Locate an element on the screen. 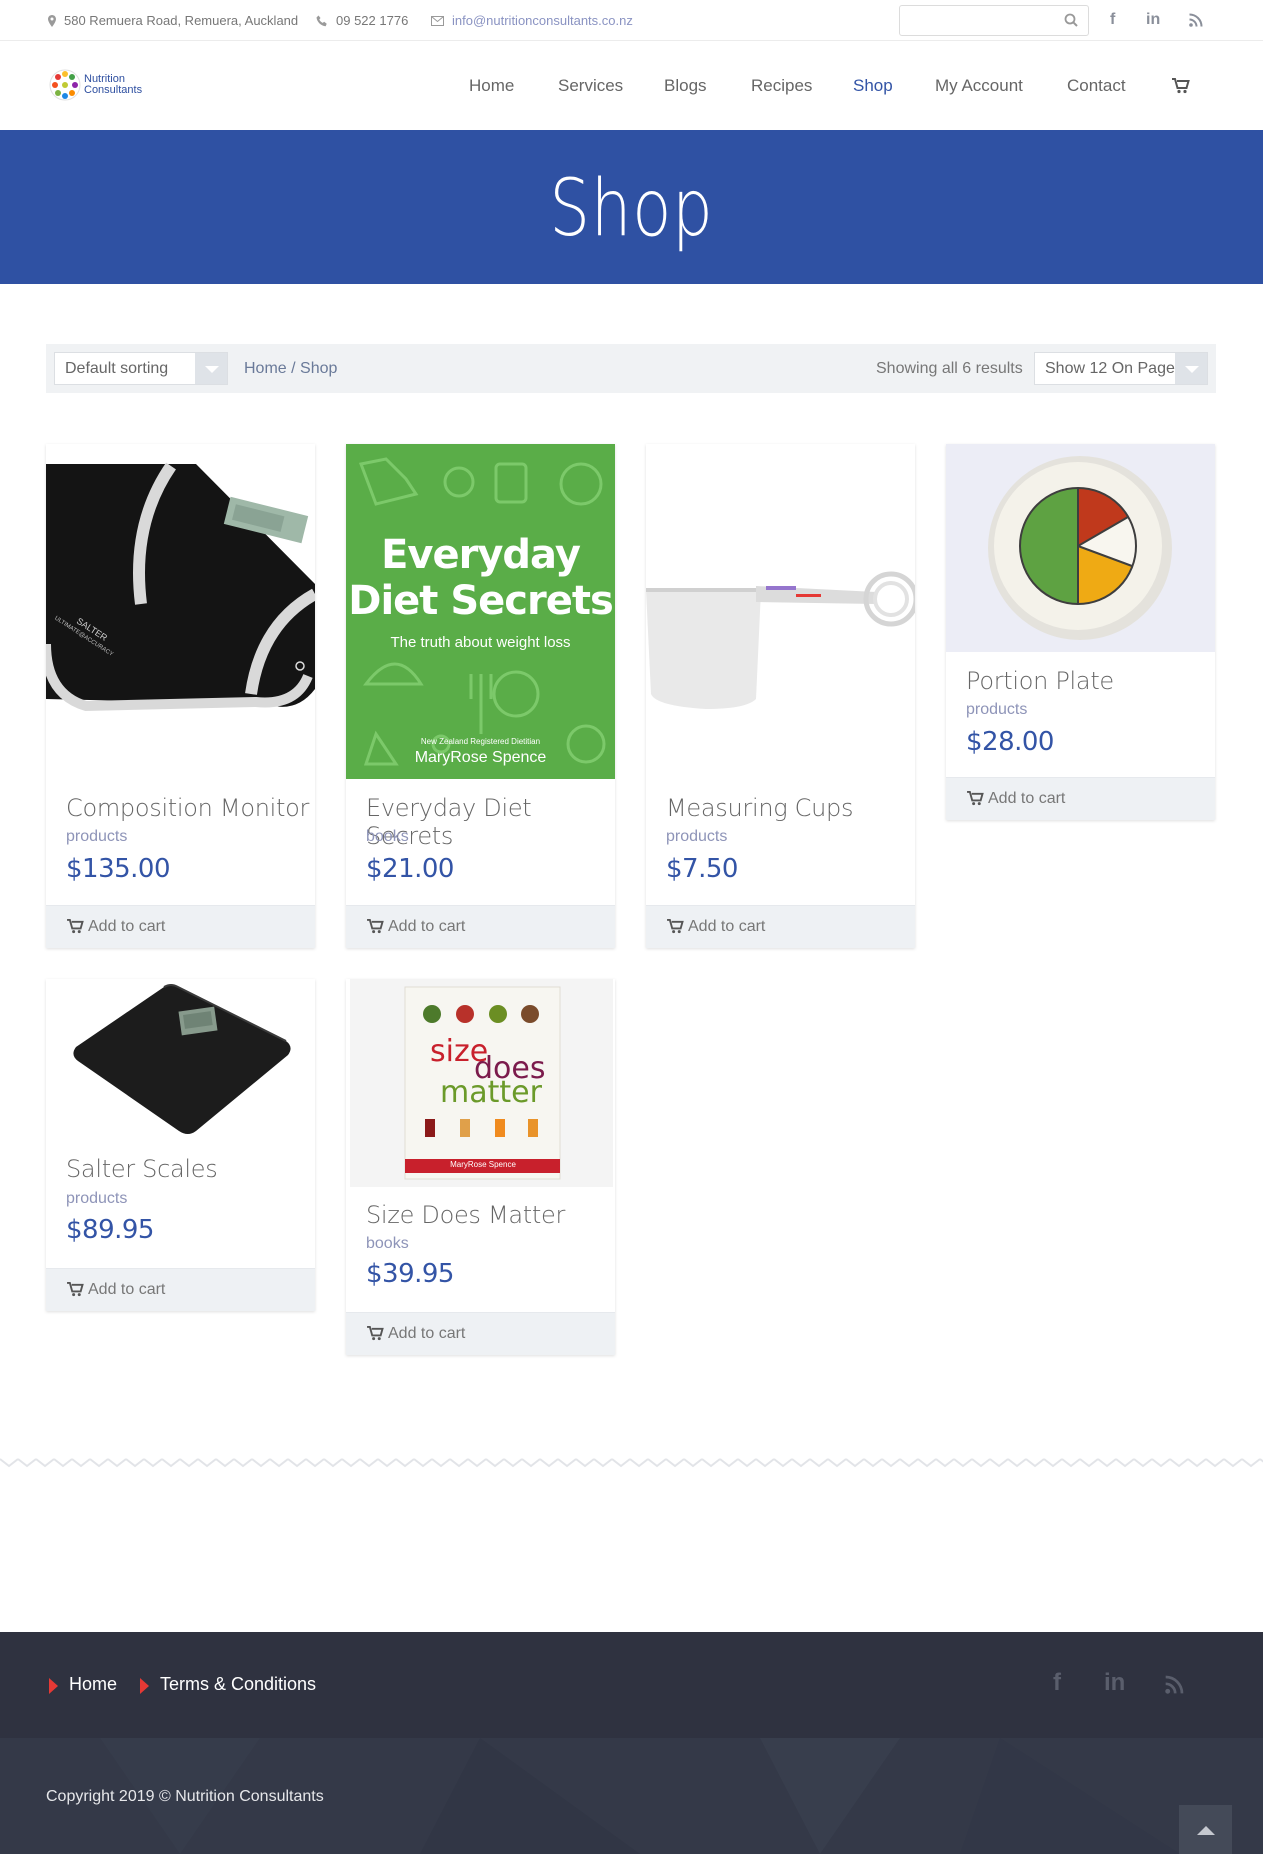  portion-plate-image is located at coordinates (1080, 548).